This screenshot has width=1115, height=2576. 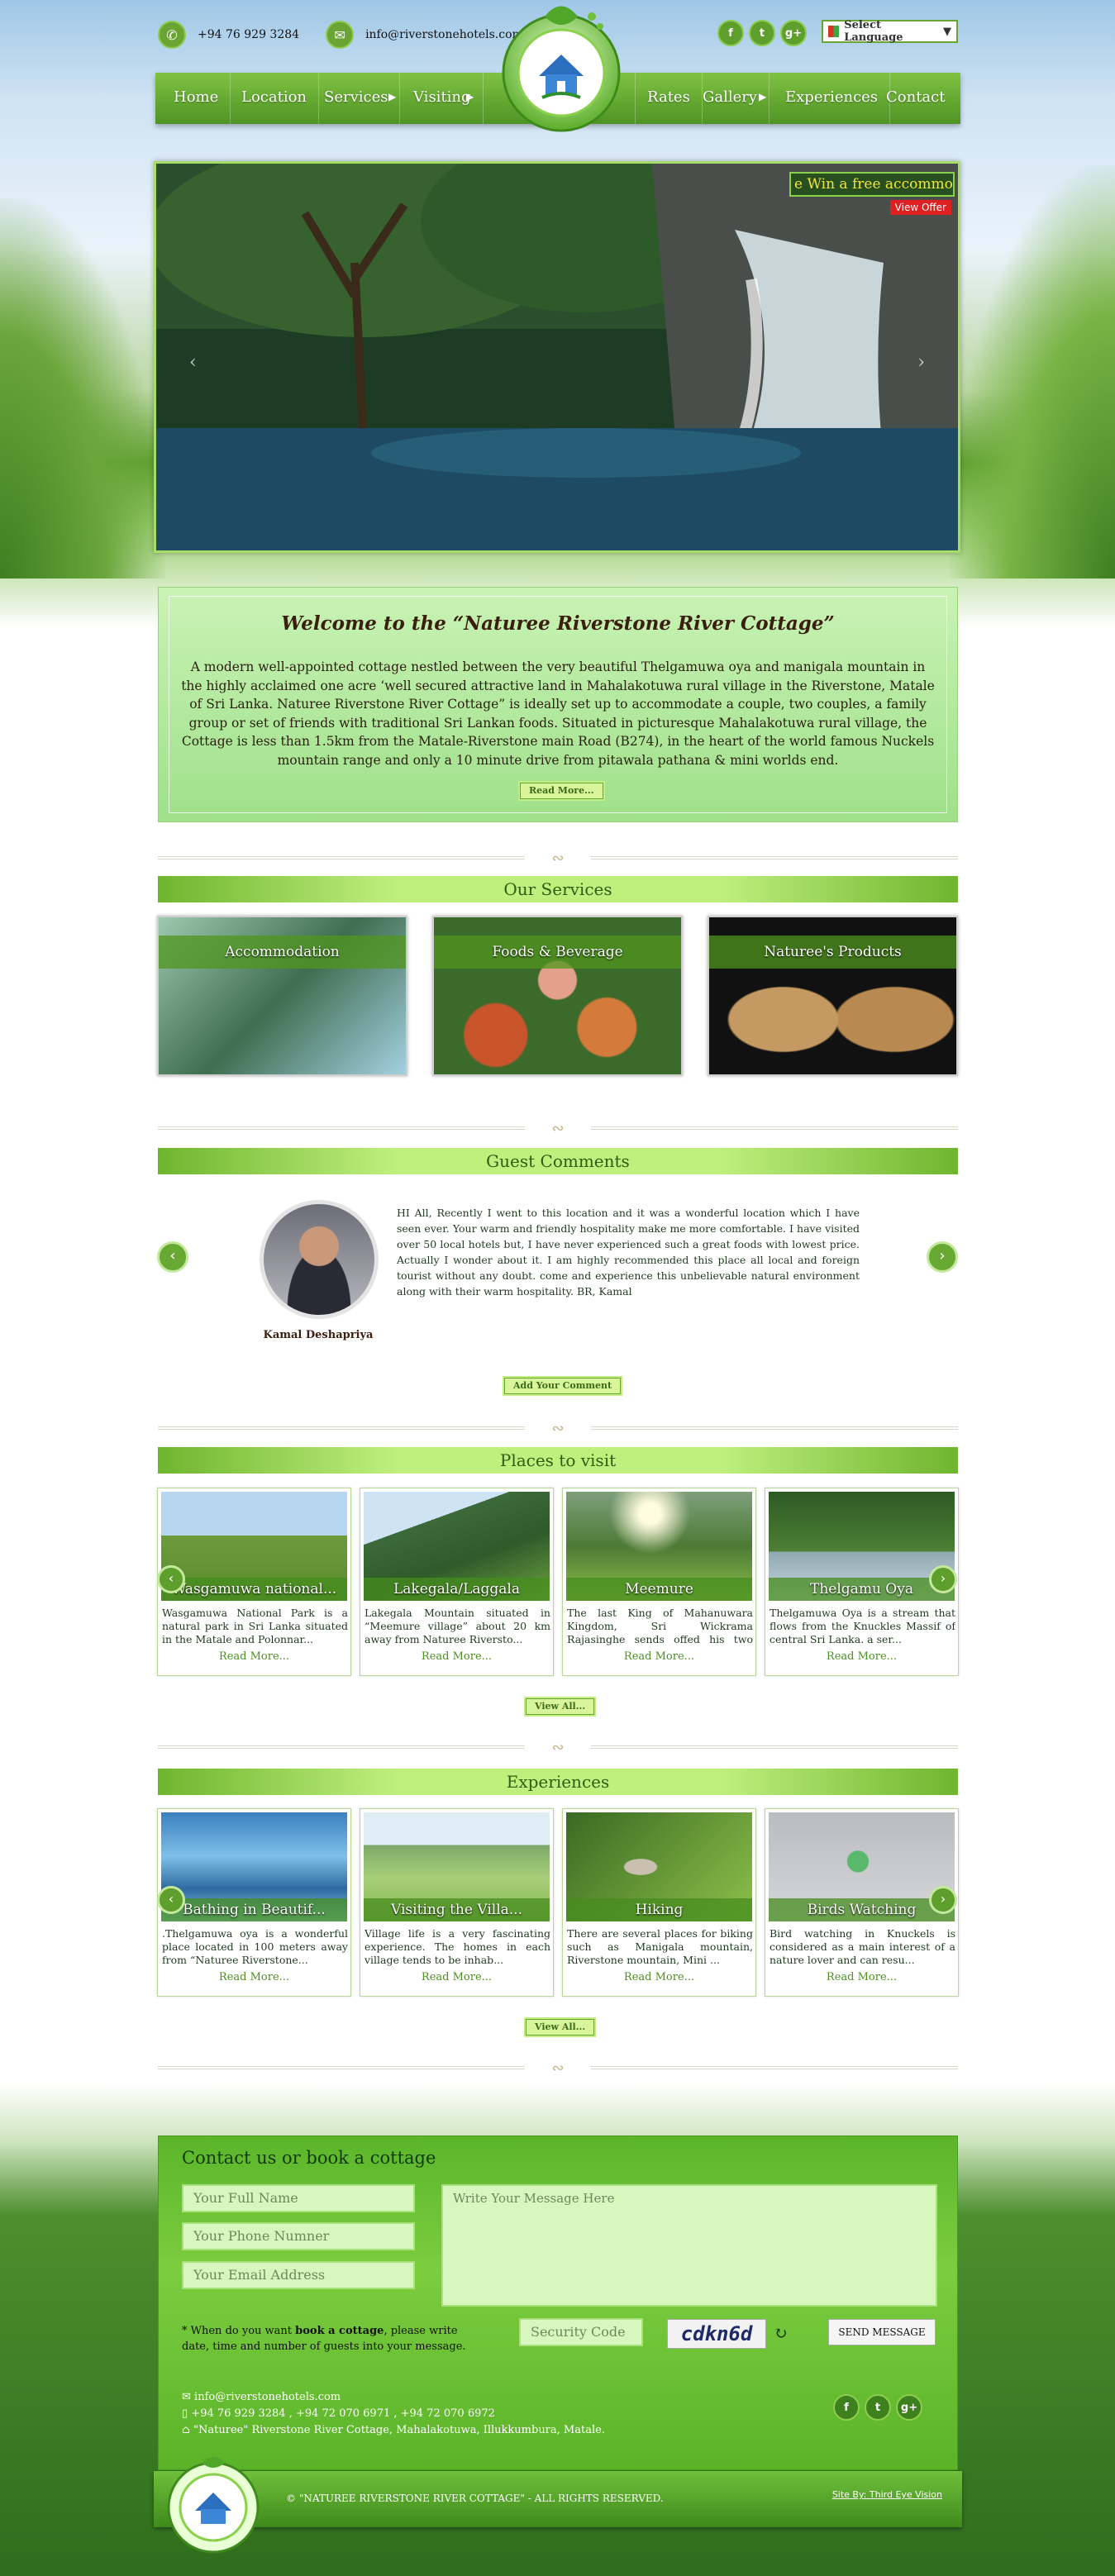 I want to click on home-icon: ⌂, so click(x=188, y=2430).